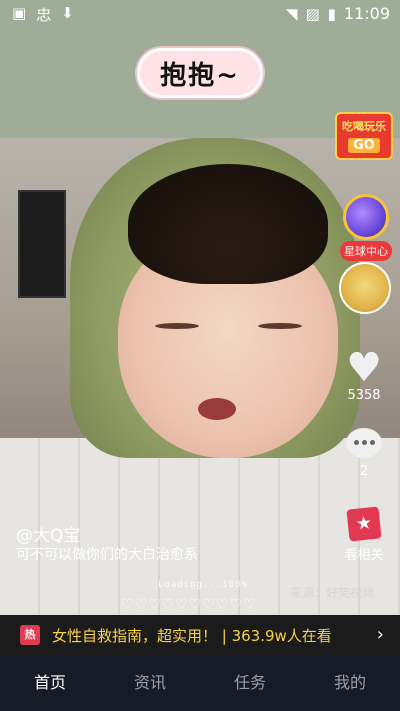  Describe the element at coordinates (42, 244) in the screenshot. I see `tv-in-background` at that location.